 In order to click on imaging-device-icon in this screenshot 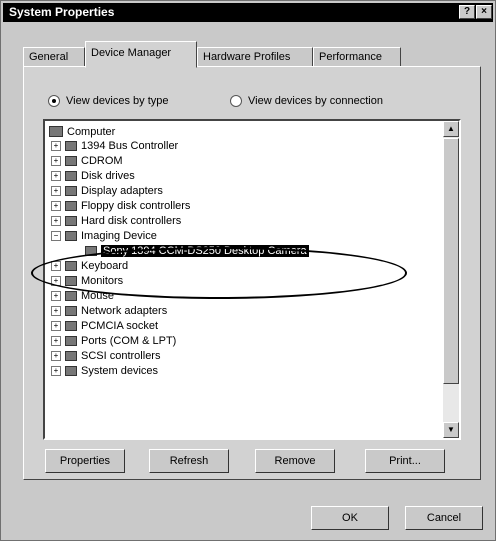, I will do `click(71, 235)`.